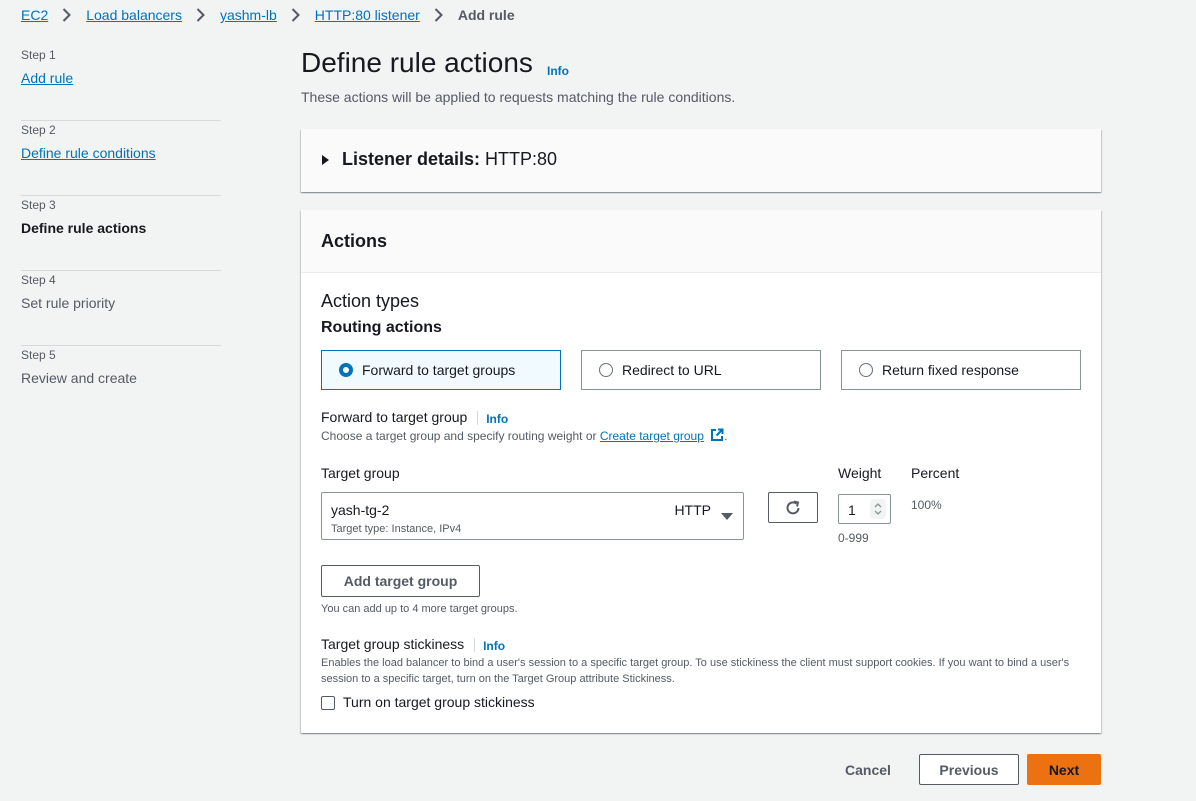  I want to click on page-title: Define rule actions, so click(417, 62).